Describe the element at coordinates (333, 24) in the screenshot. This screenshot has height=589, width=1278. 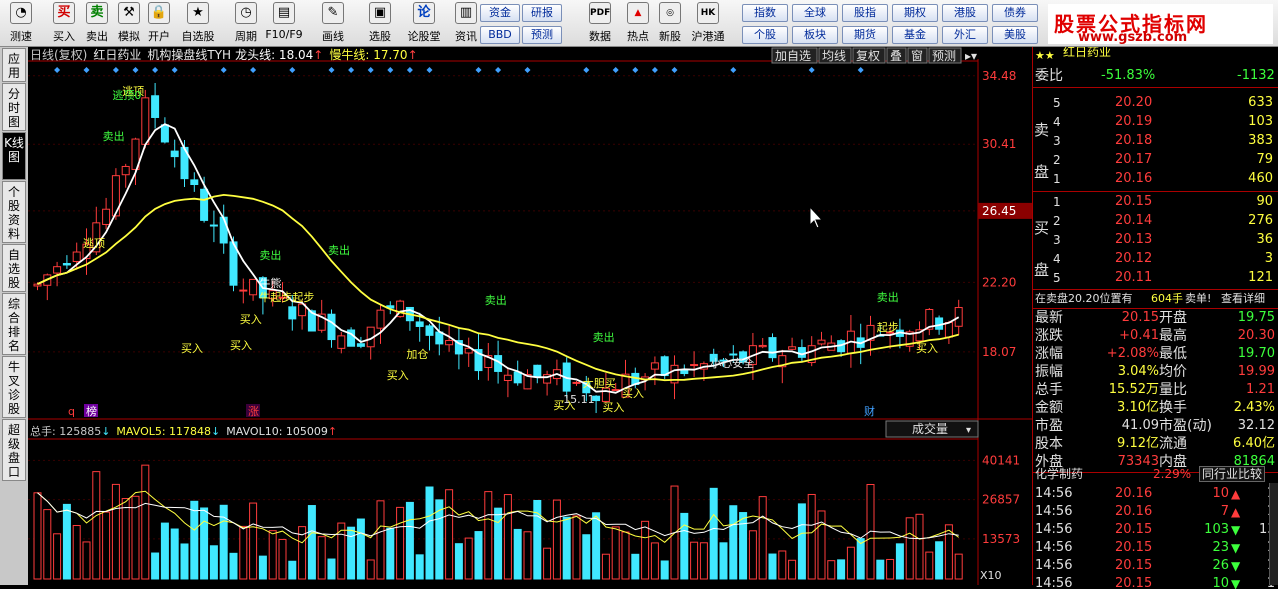
I see `toolbar-pen-button: ✎ 画线` at that location.